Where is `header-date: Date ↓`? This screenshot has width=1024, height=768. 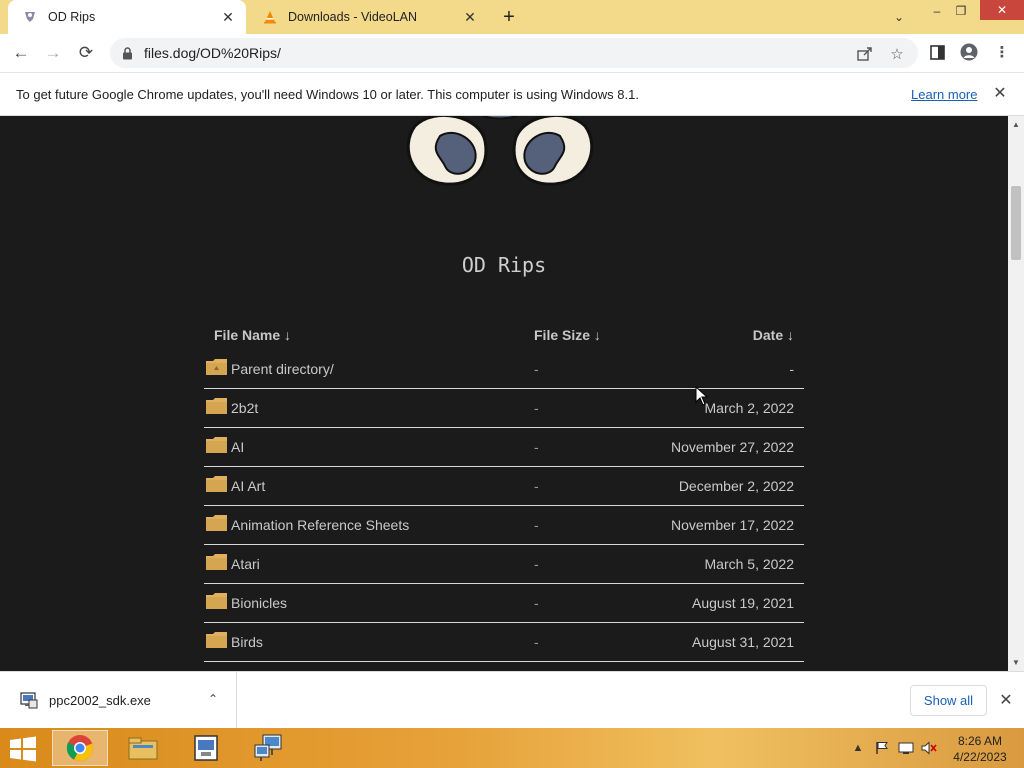
header-date: Date ↓ is located at coordinates (773, 335).